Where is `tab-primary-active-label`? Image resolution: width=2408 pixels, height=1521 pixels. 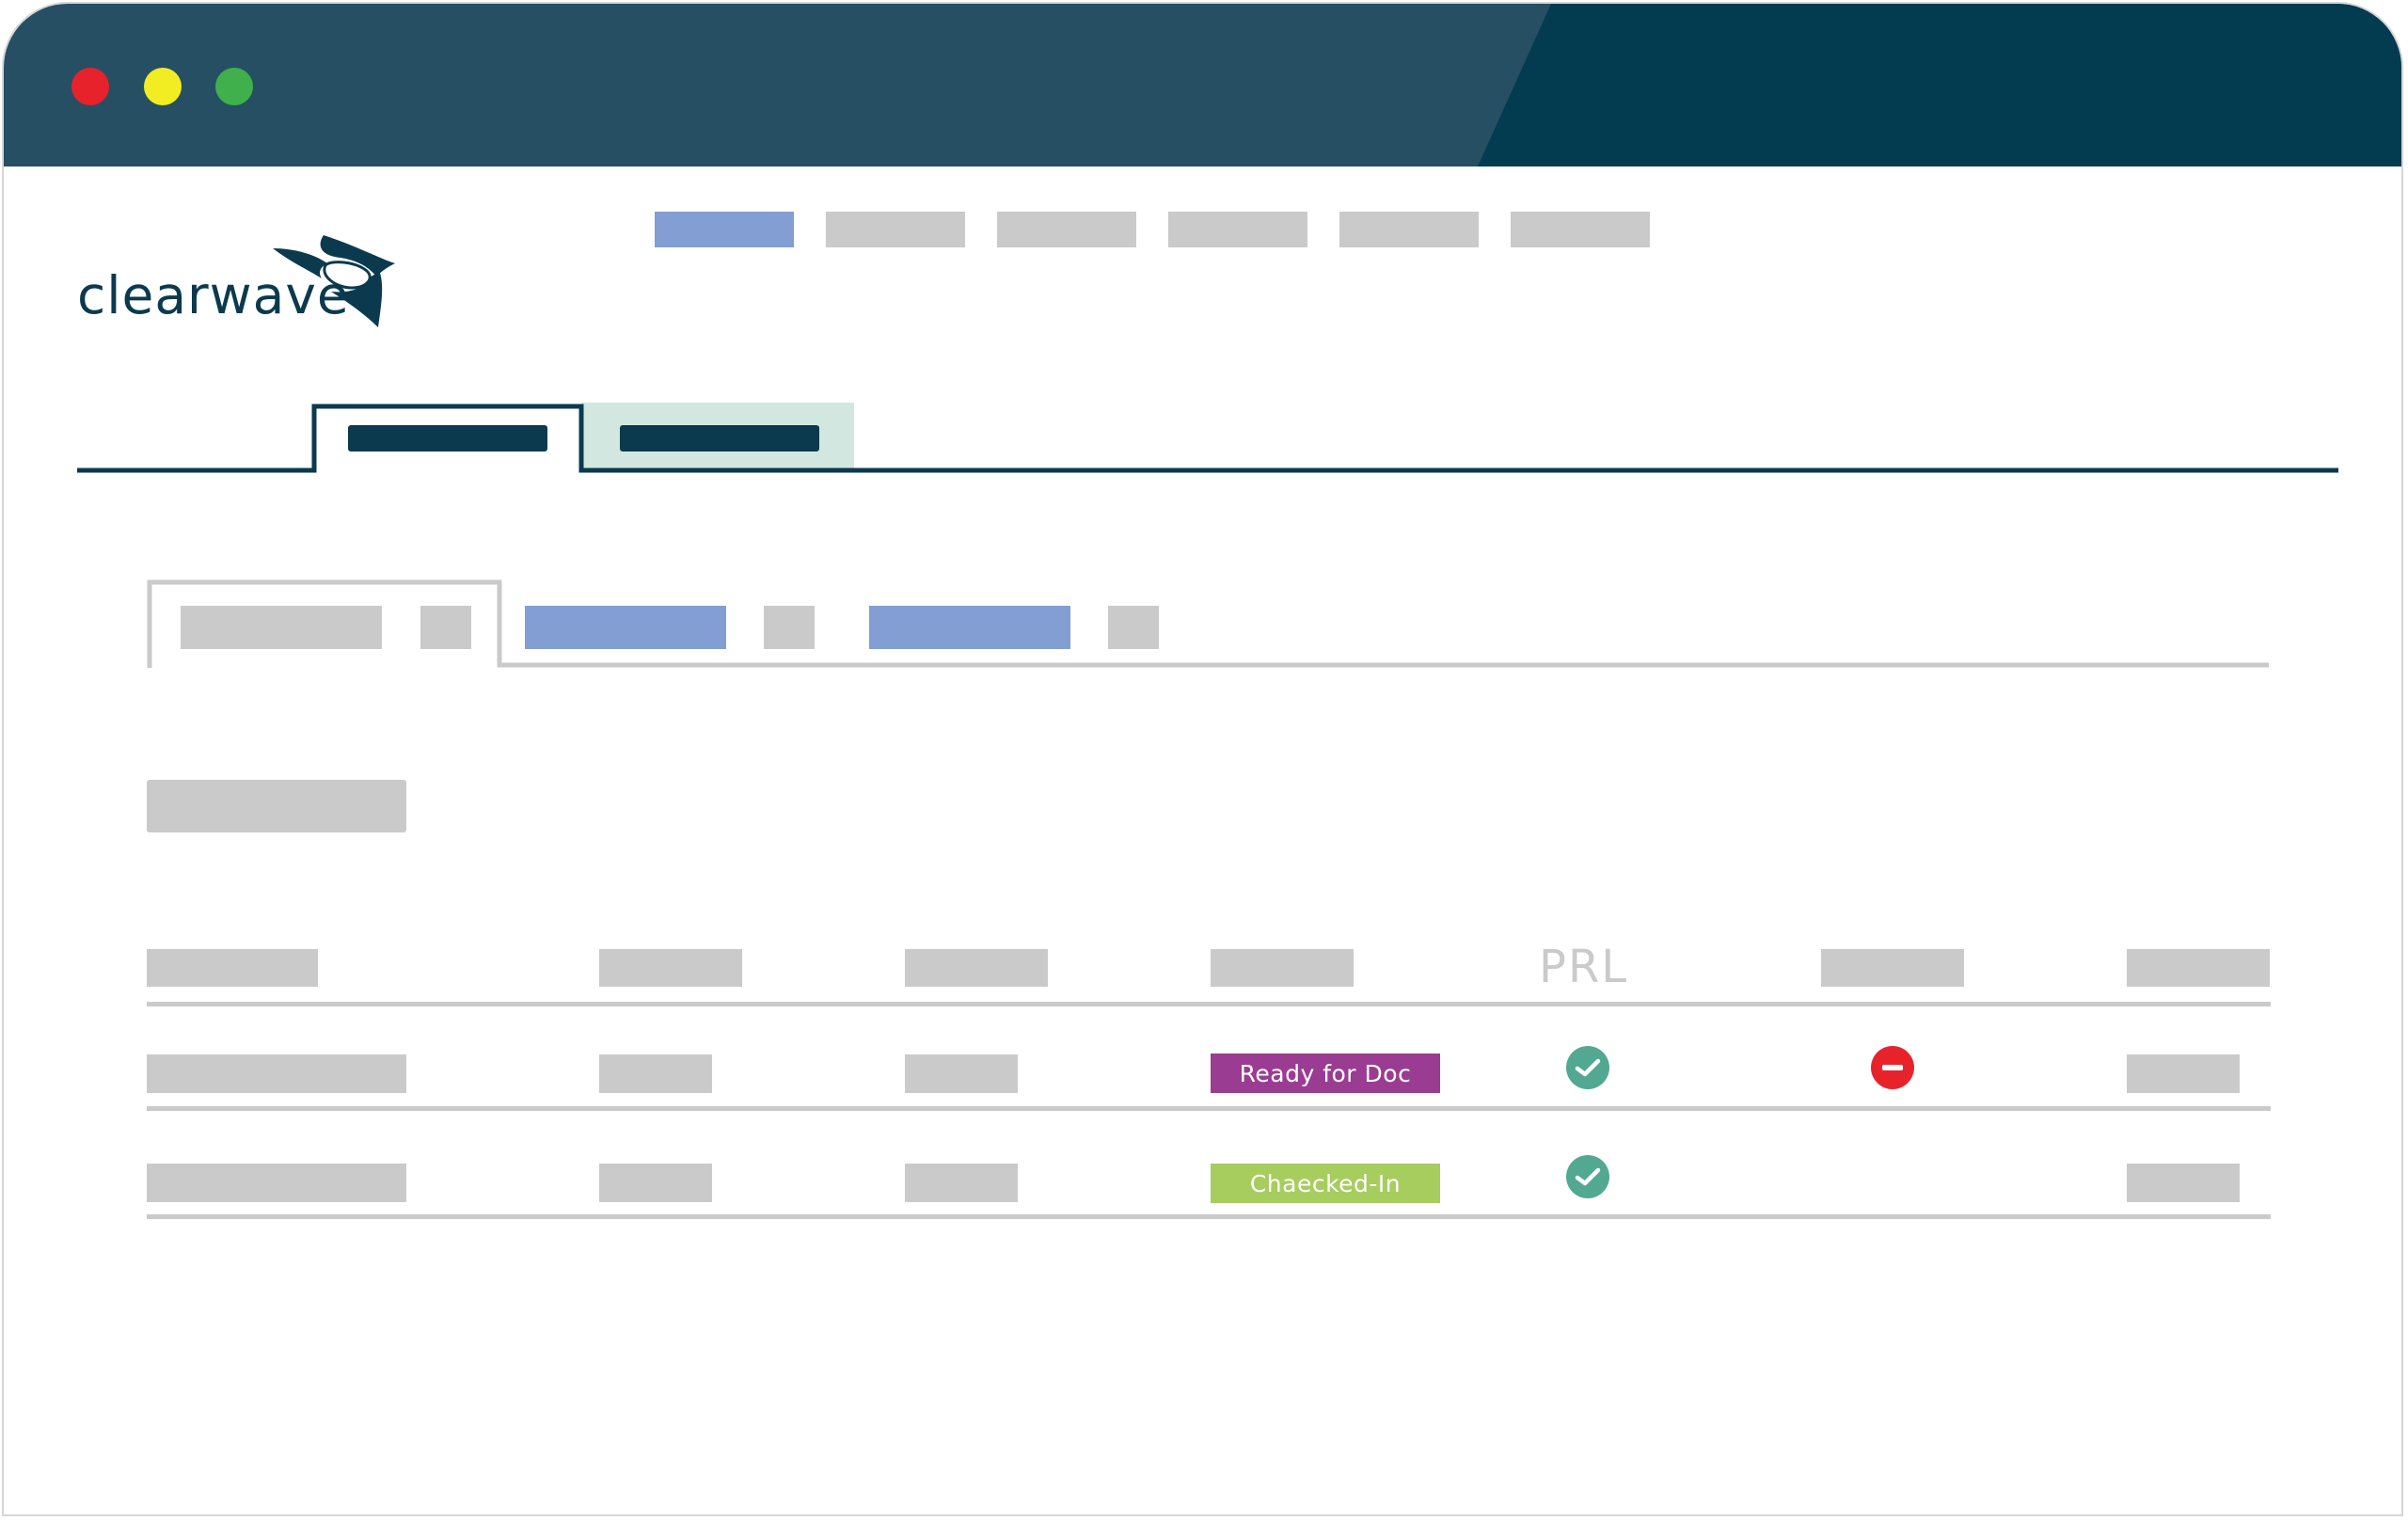
tab-primary-active-label is located at coordinates (448, 438).